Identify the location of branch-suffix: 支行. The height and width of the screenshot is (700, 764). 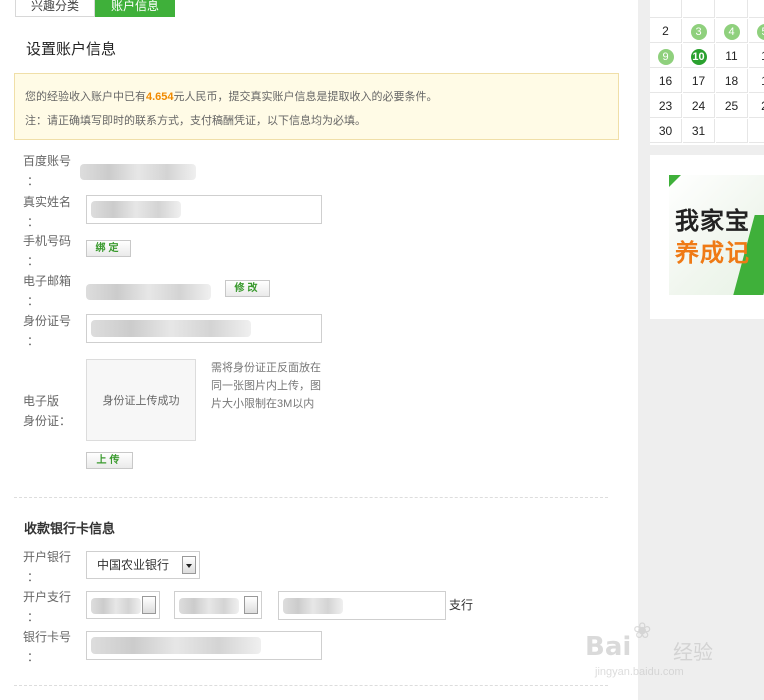
(461, 605).